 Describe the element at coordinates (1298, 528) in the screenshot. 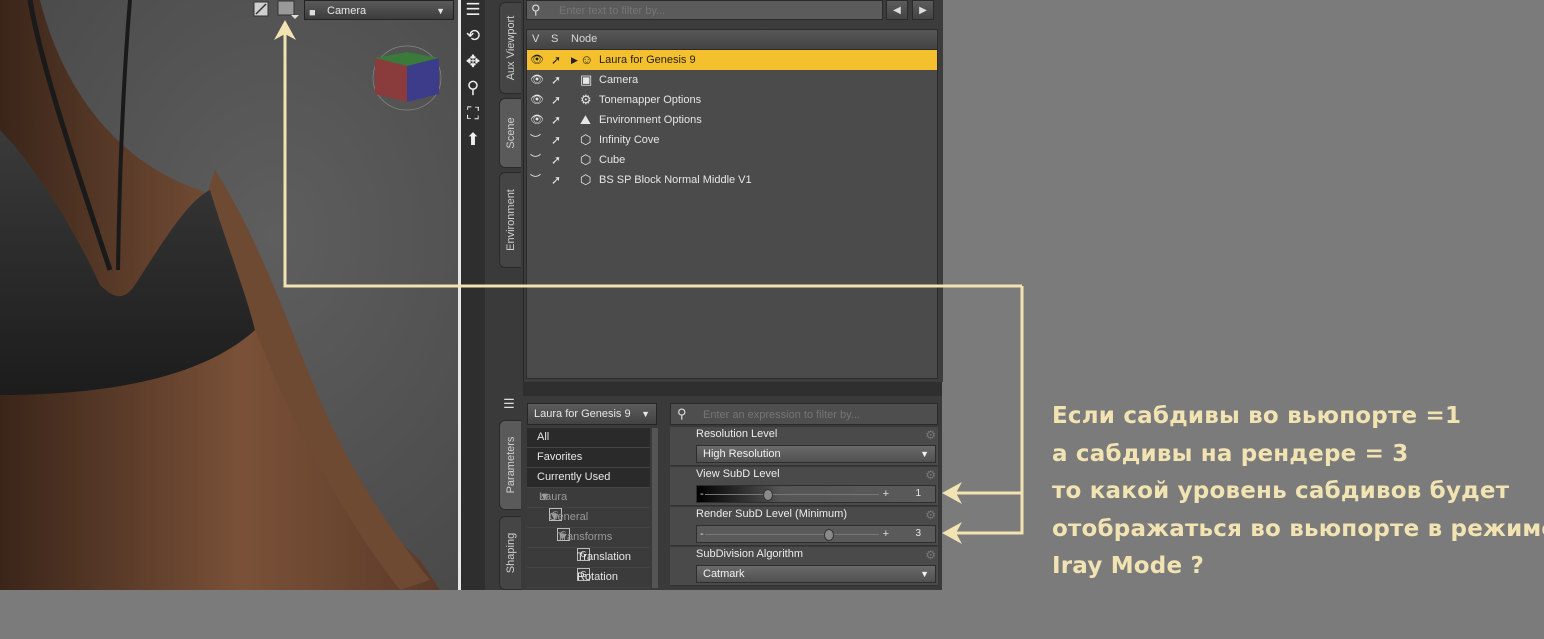

I see `annotation-line: отображаться во вьюпорте в режиме` at that location.